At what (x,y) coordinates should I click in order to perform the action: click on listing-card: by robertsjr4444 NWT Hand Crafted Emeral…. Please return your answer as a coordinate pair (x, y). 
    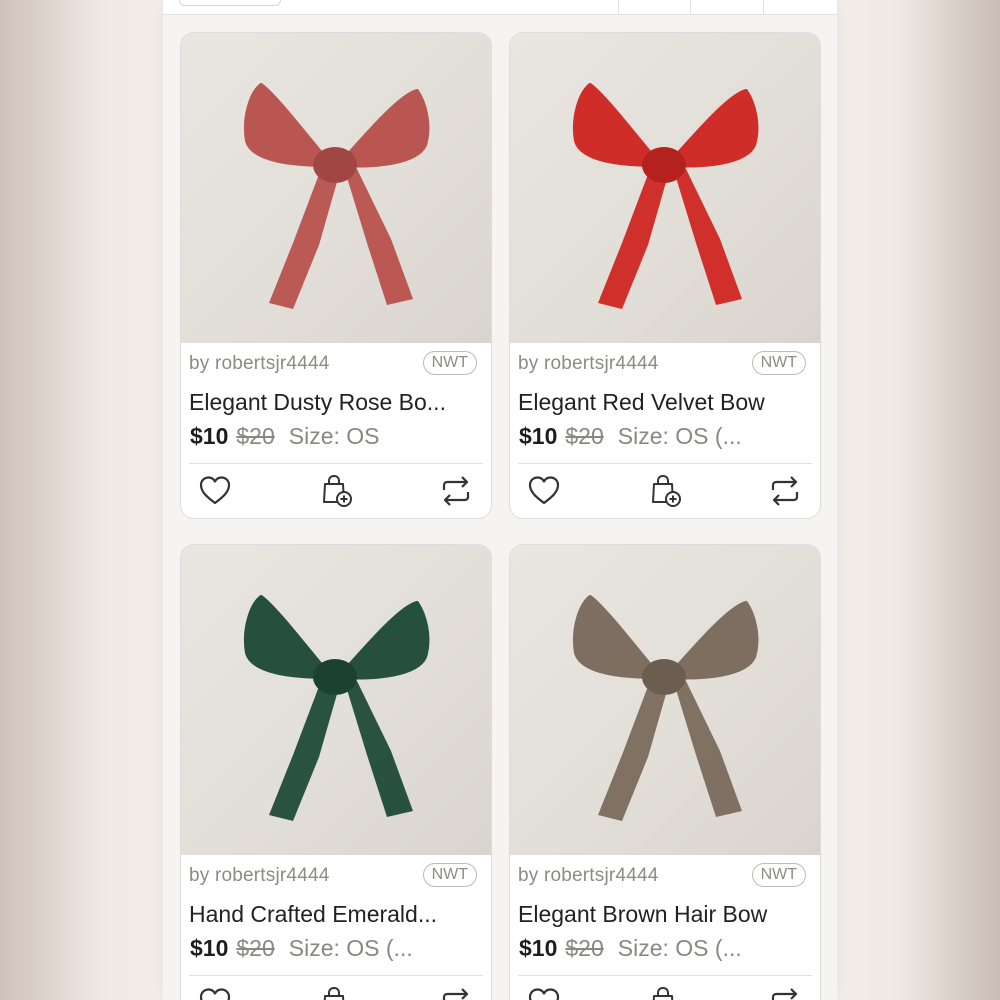
    Looking at the image, I should click on (336, 772).